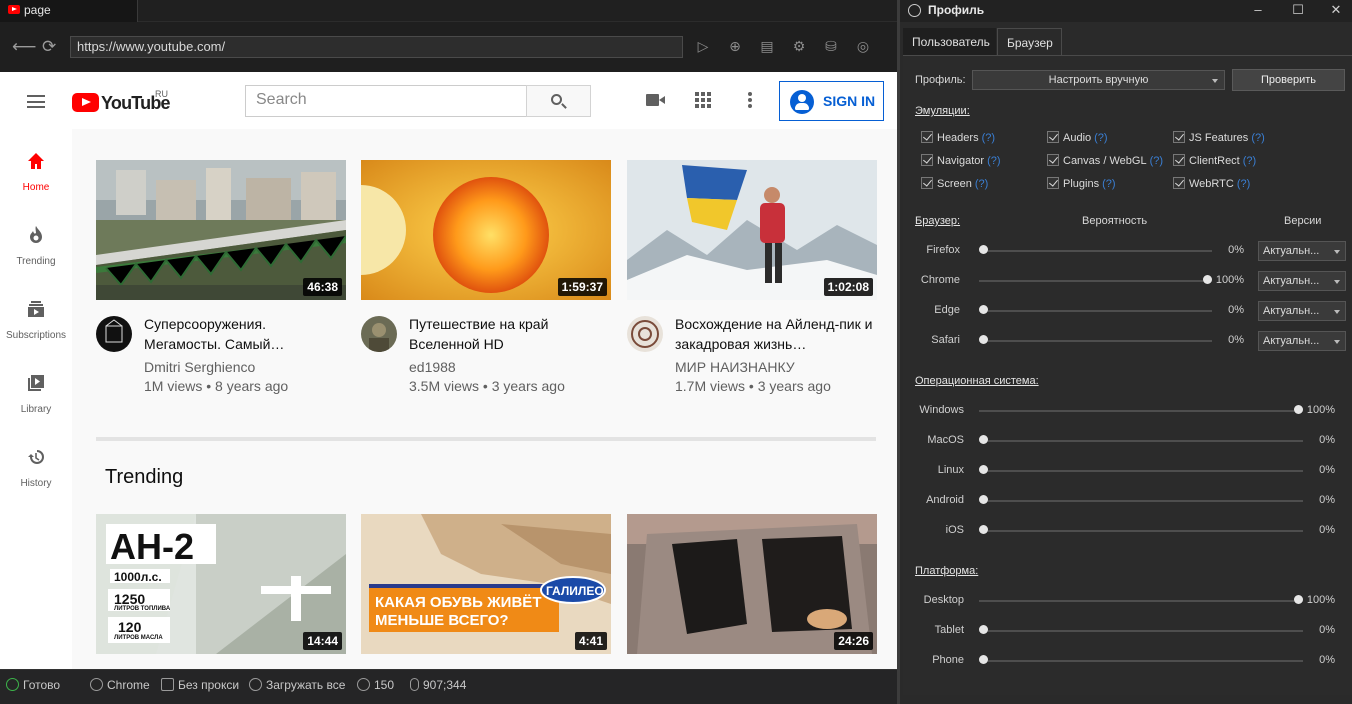 The height and width of the screenshot is (704, 1352). I want to click on video-title: Путешествие на край Вселенной HD, so click(509, 334).